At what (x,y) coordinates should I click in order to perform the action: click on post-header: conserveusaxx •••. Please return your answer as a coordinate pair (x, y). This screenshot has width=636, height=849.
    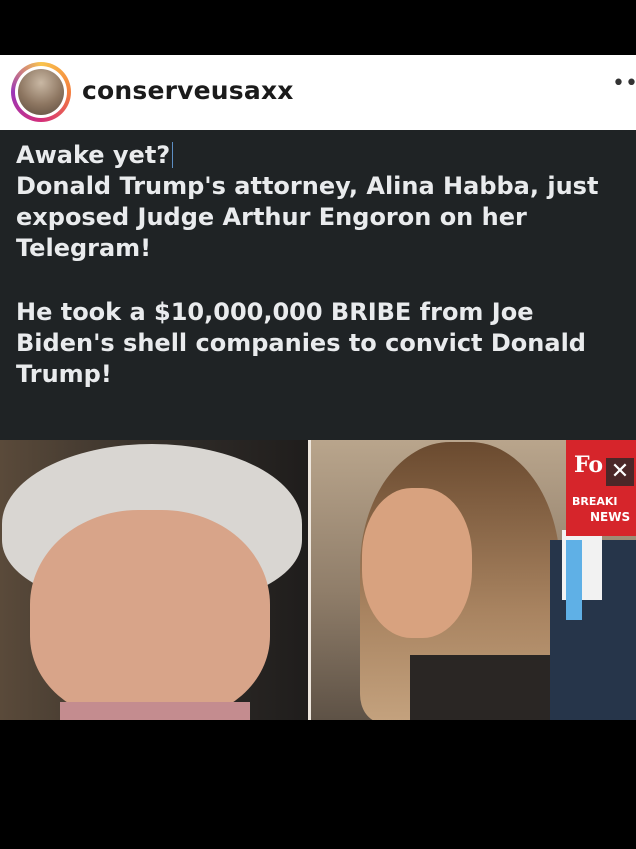
    Looking at the image, I should click on (318, 92).